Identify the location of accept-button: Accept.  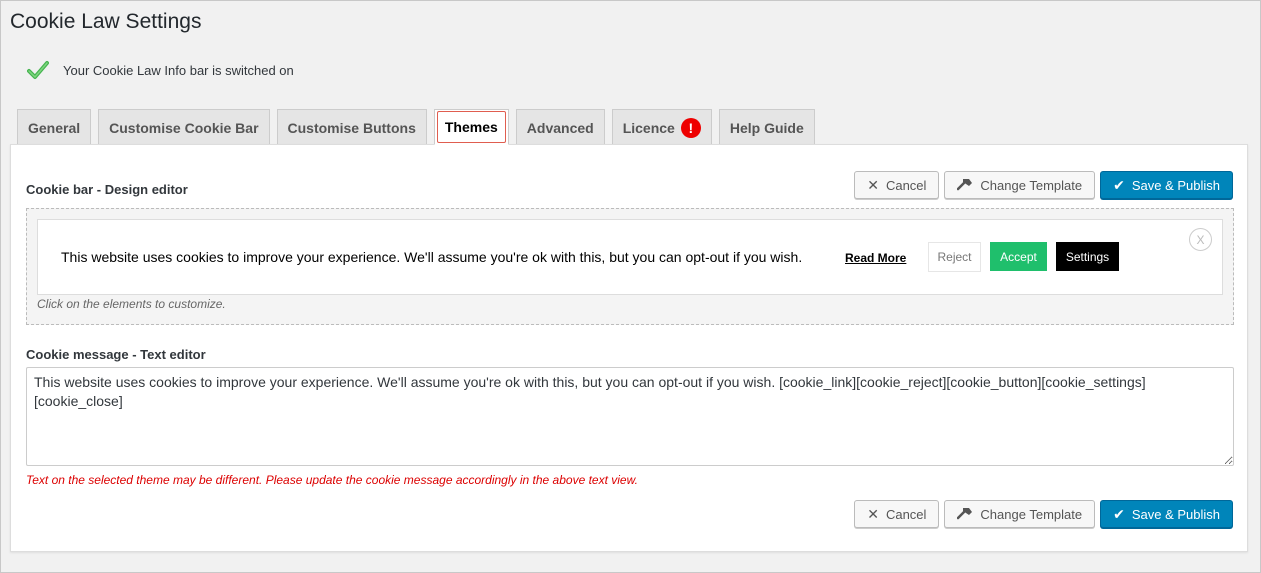
(1018, 256).